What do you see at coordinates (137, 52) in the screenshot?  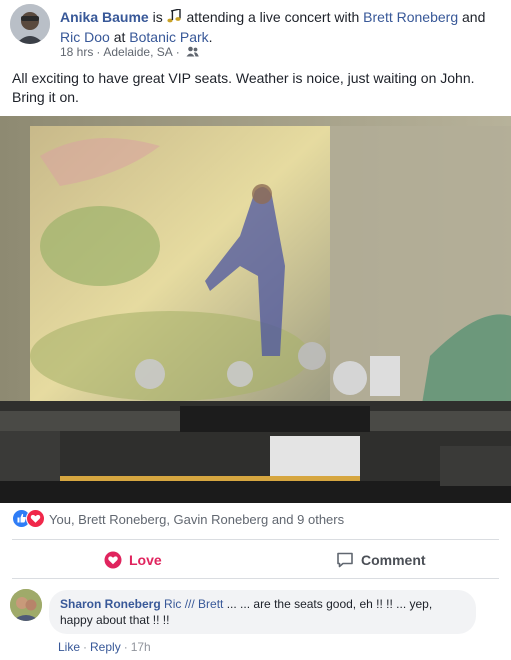 I see `post-location: Adelaide, SA` at bounding box center [137, 52].